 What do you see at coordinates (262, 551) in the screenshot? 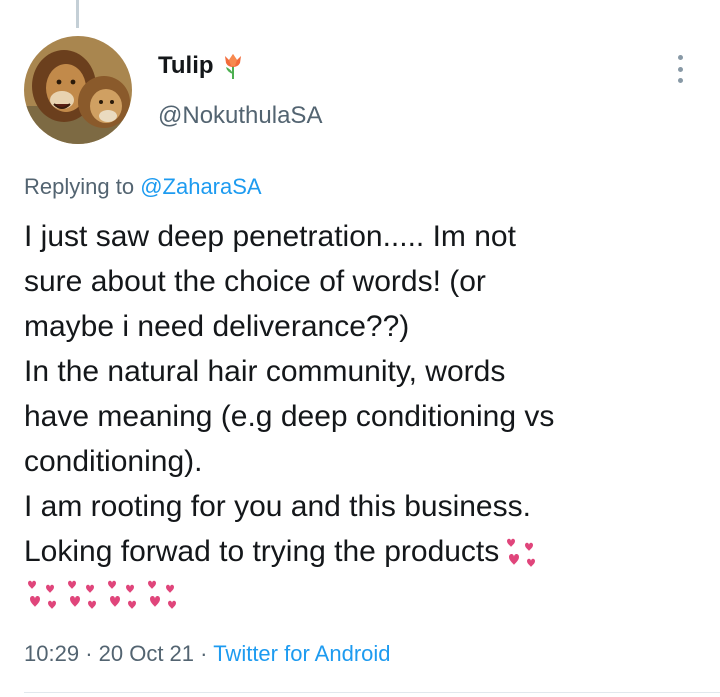
I see `tweet-line: Loking forwad to trying the products` at bounding box center [262, 551].